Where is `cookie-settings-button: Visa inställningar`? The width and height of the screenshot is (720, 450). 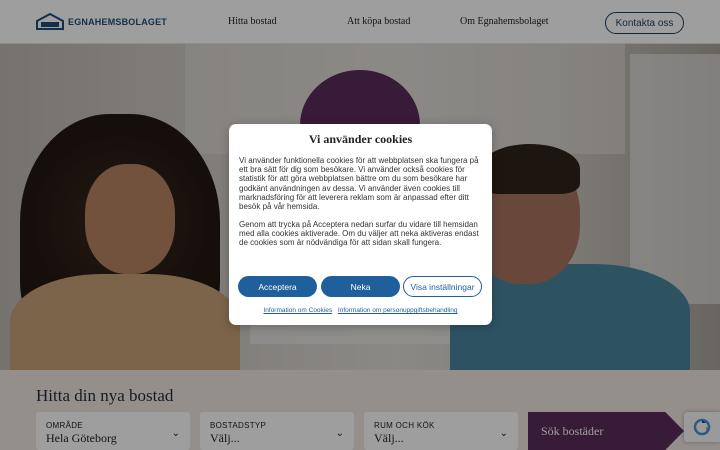 cookie-settings-button: Visa inställningar is located at coordinates (442, 286).